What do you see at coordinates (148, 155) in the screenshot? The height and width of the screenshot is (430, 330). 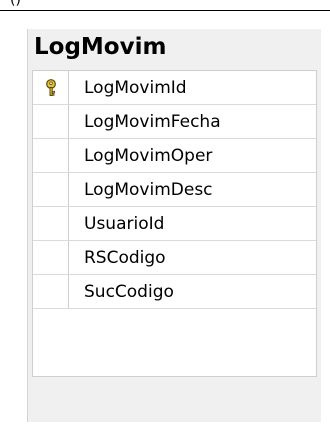 I see `column-name: LogMovimOper` at bounding box center [148, 155].